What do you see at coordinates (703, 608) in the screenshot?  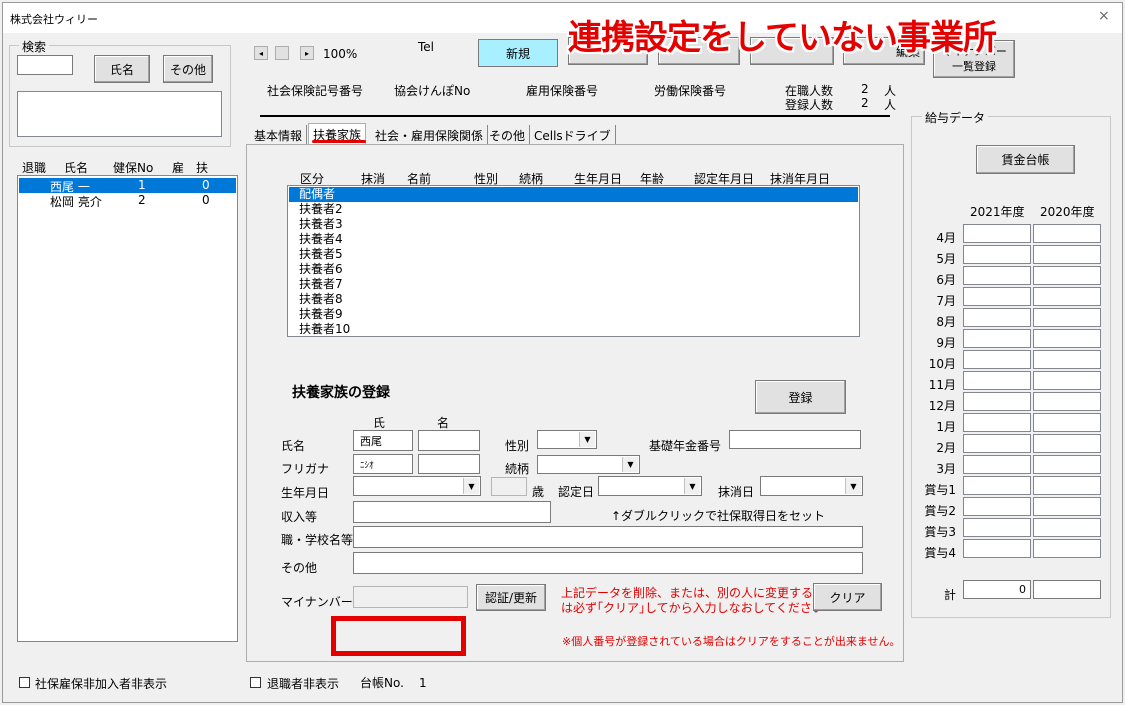 I see `warning-line2: は必ず｢クリア｣してから入力しなおしてください⇒⇒` at bounding box center [703, 608].